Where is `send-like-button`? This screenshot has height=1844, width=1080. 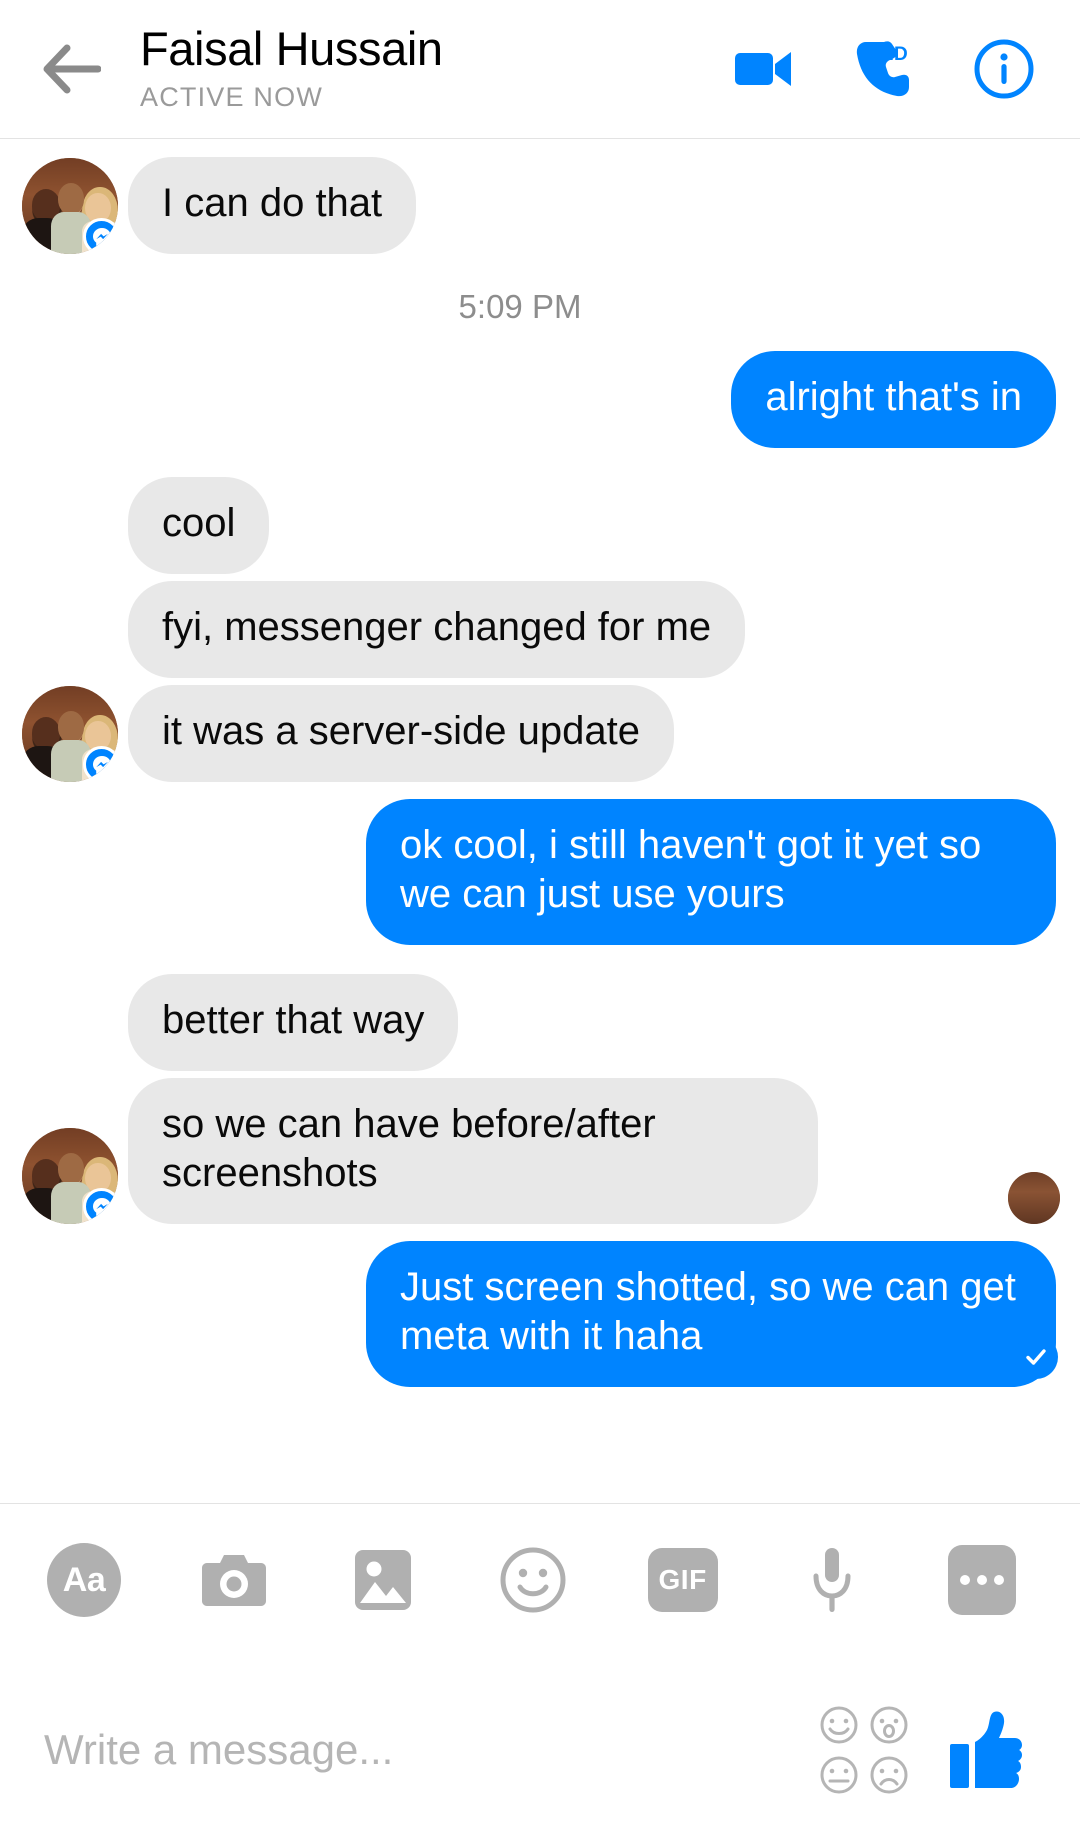 send-like-button is located at coordinates (986, 1750).